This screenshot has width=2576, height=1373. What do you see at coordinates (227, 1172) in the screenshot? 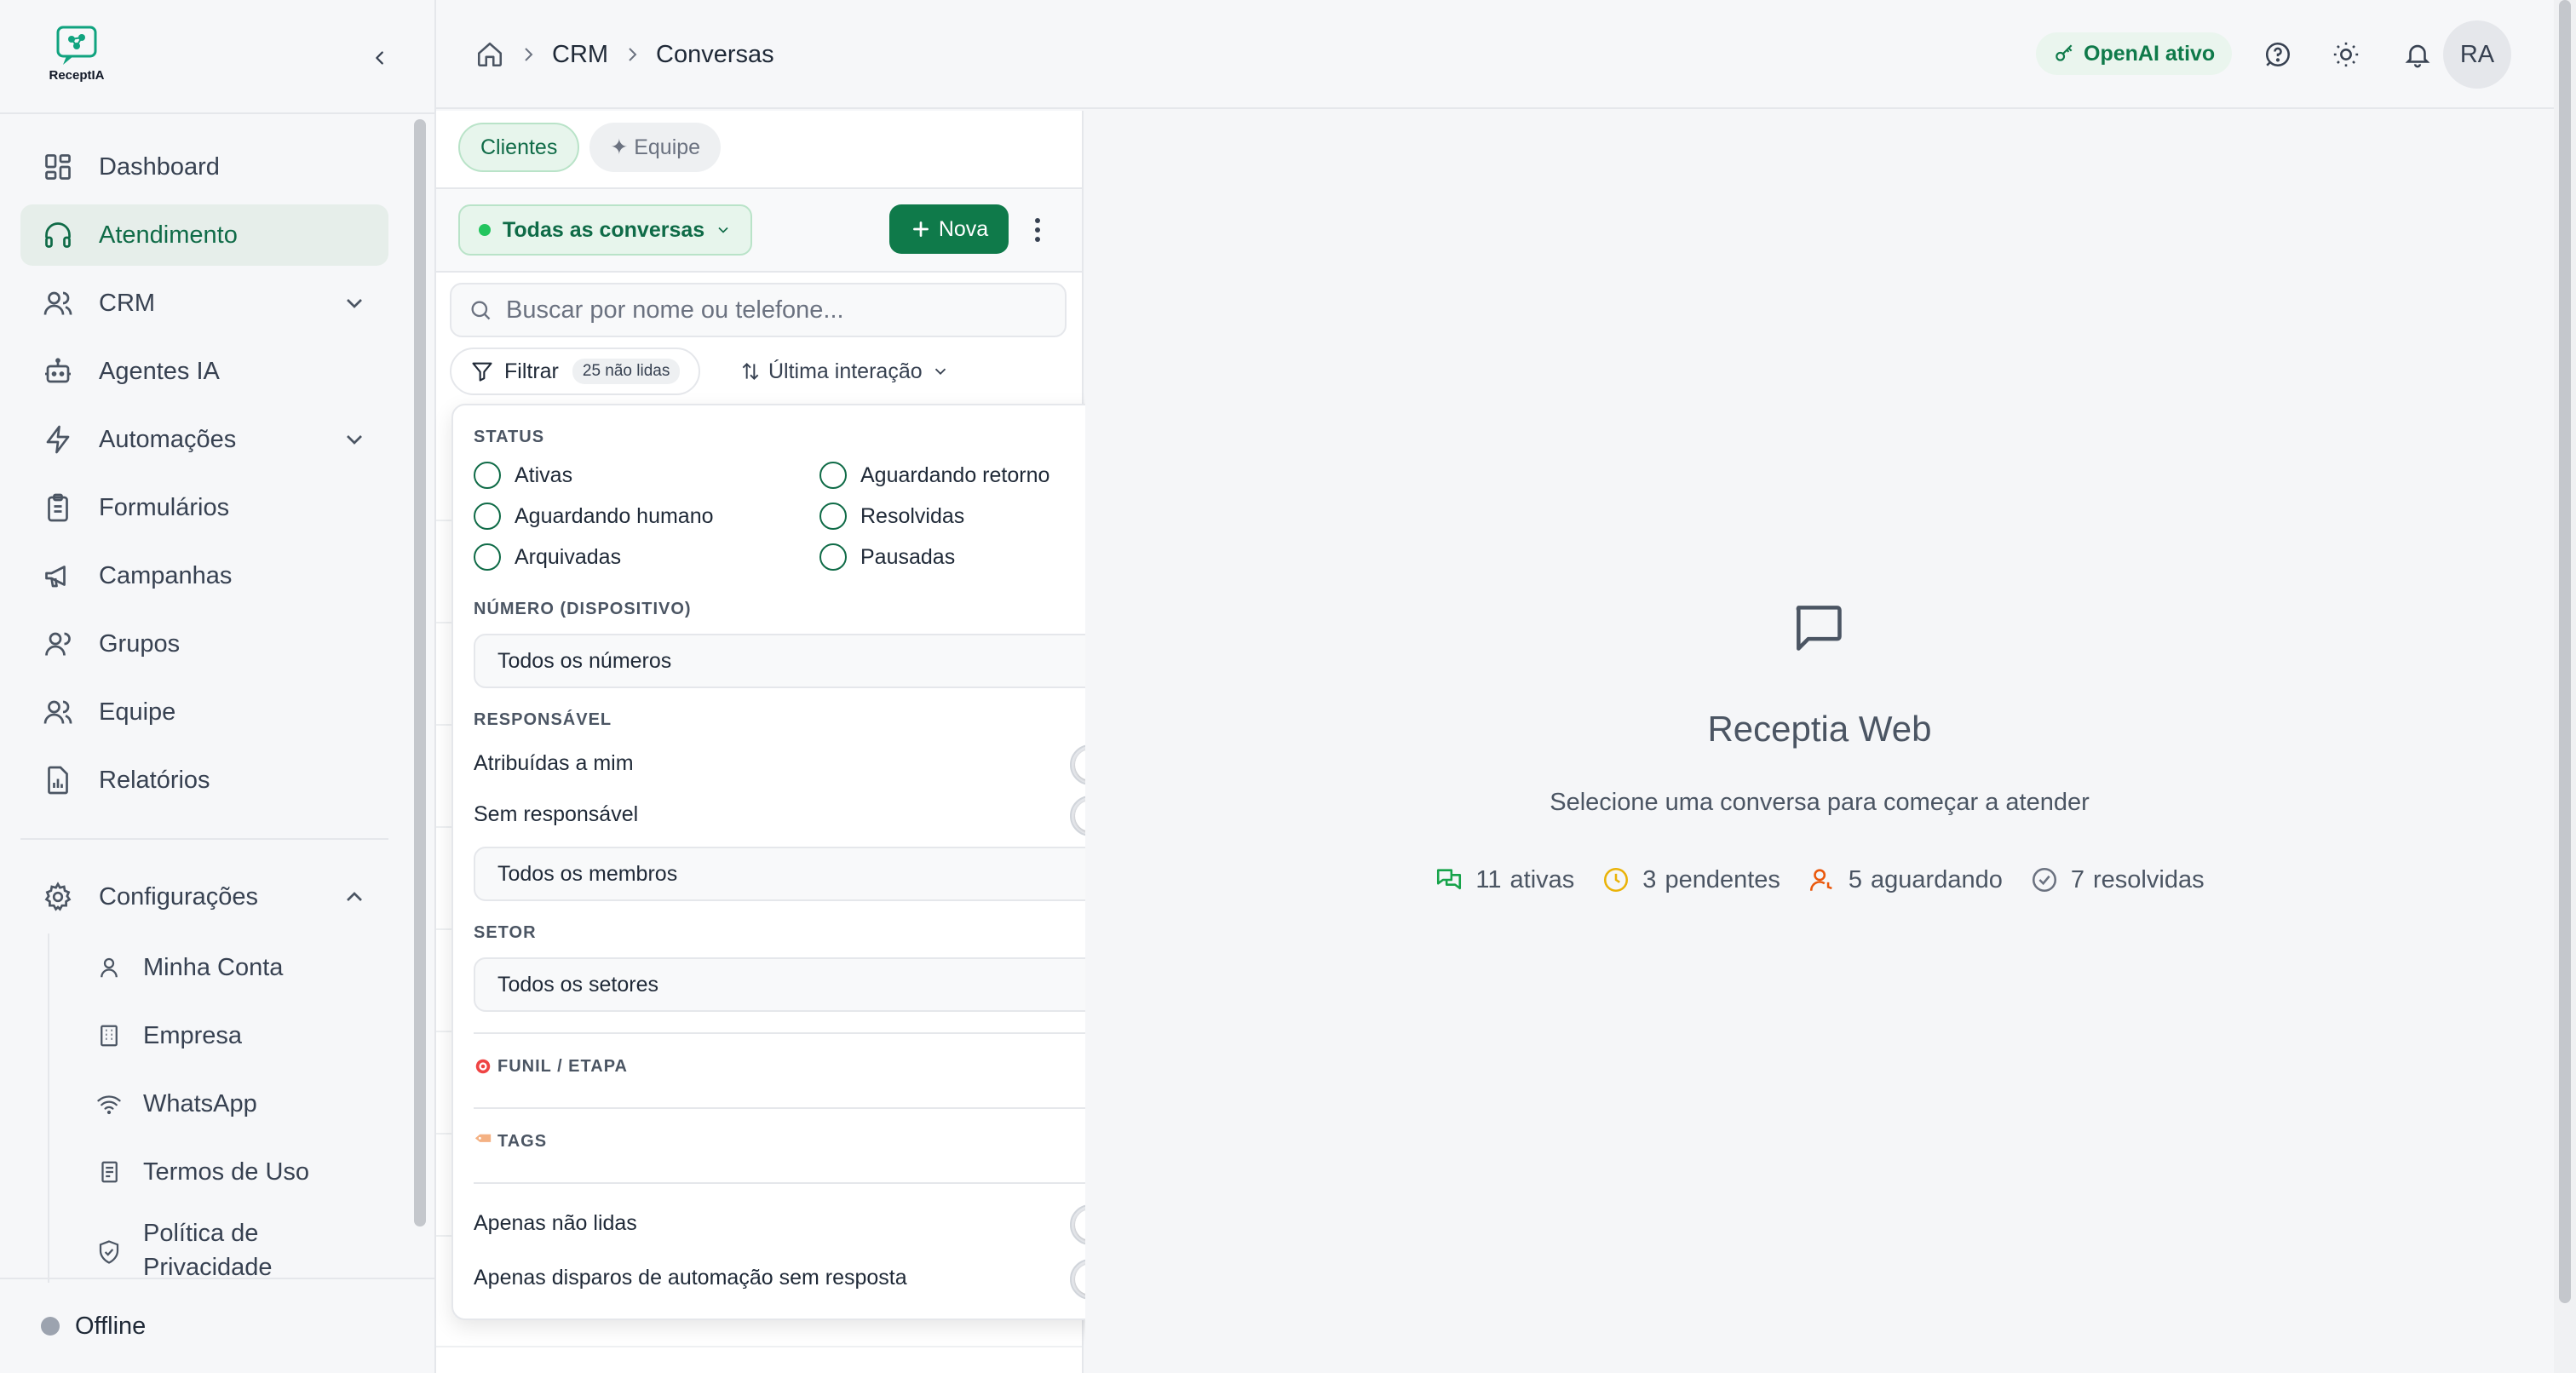
I see `subnav-item-label: Termos de Uso` at bounding box center [227, 1172].